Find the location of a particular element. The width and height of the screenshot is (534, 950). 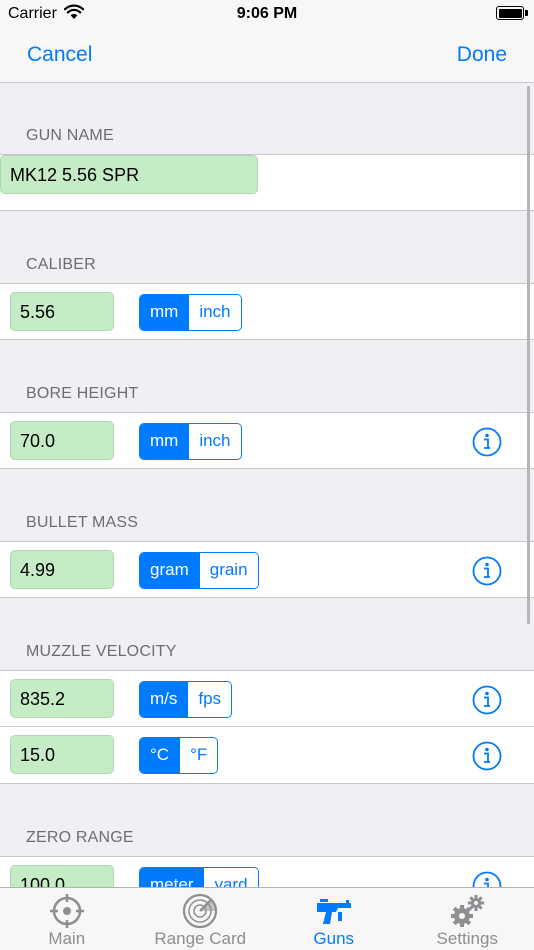

status-bar: Carrier 9:06 PM is located at coordinates (267, 15).